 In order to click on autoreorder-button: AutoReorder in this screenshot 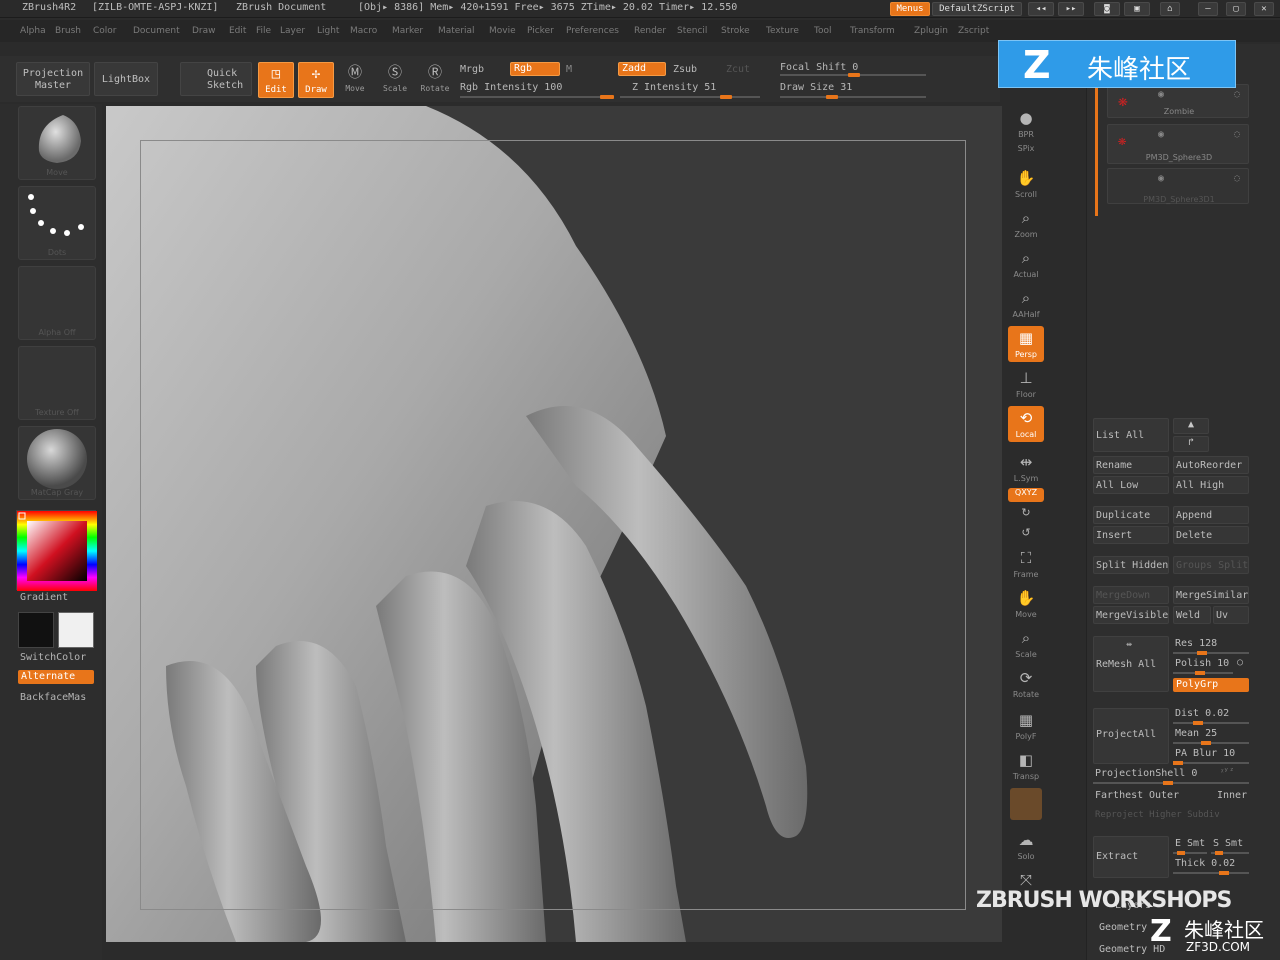, I will do `click(1211, 465)`.